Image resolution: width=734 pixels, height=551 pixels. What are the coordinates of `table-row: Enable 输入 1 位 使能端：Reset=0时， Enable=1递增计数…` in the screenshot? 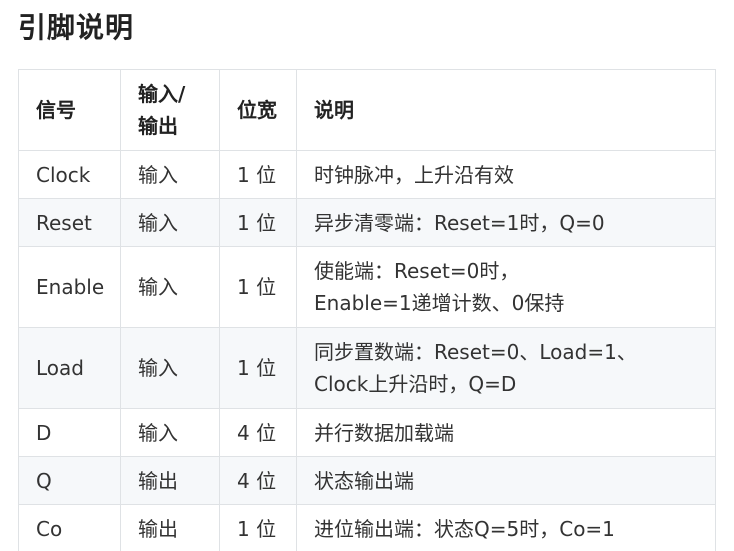 It's located at (367, 287).